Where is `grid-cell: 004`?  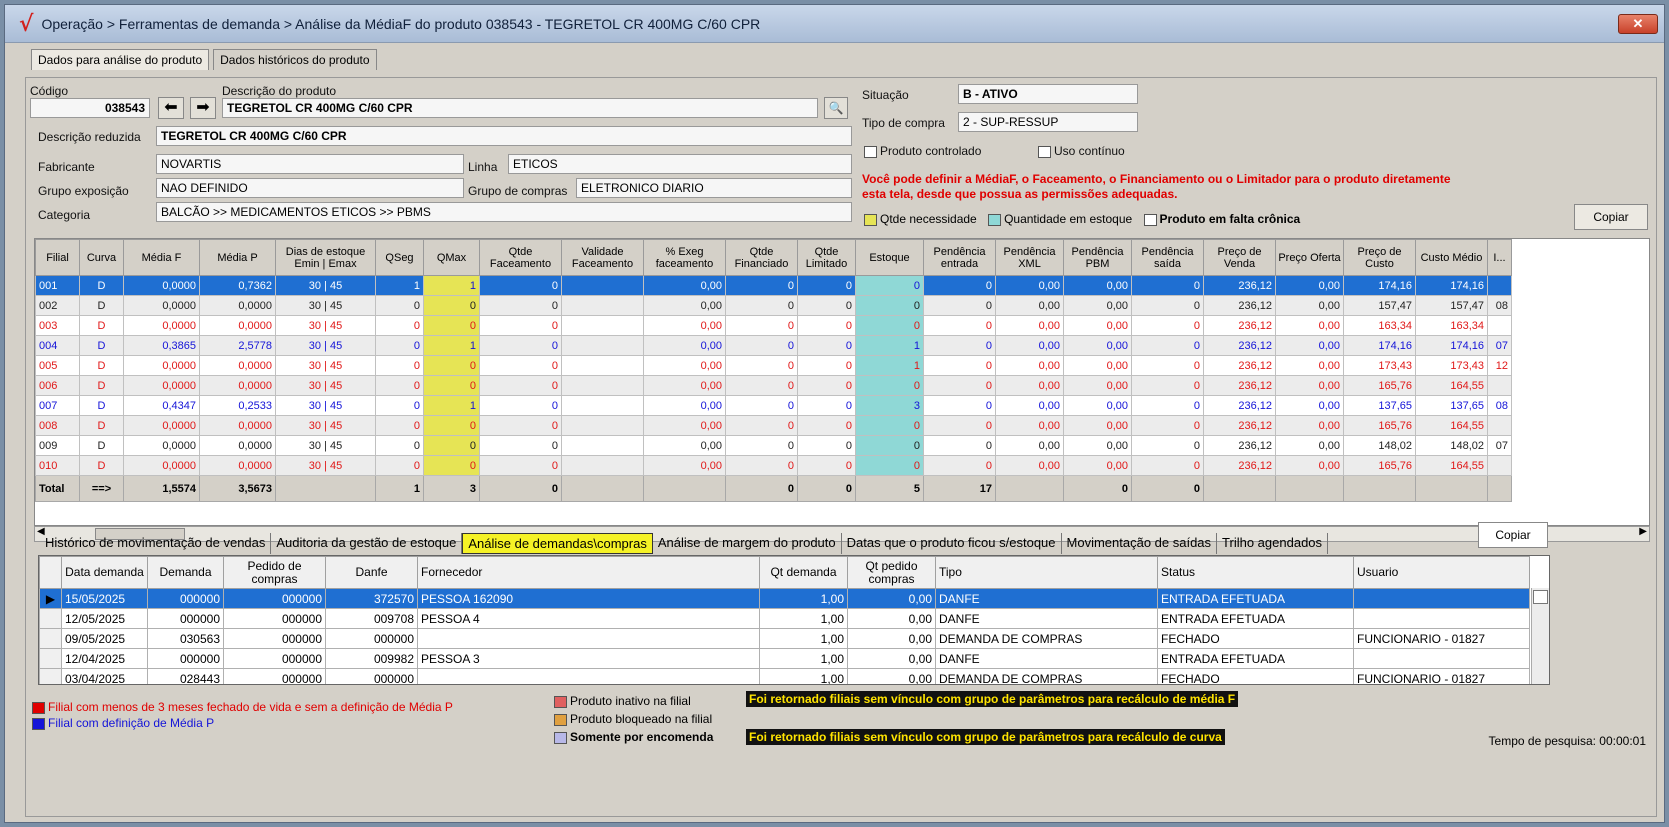
grid-cell: 004 is located at coordinates (57, 345).